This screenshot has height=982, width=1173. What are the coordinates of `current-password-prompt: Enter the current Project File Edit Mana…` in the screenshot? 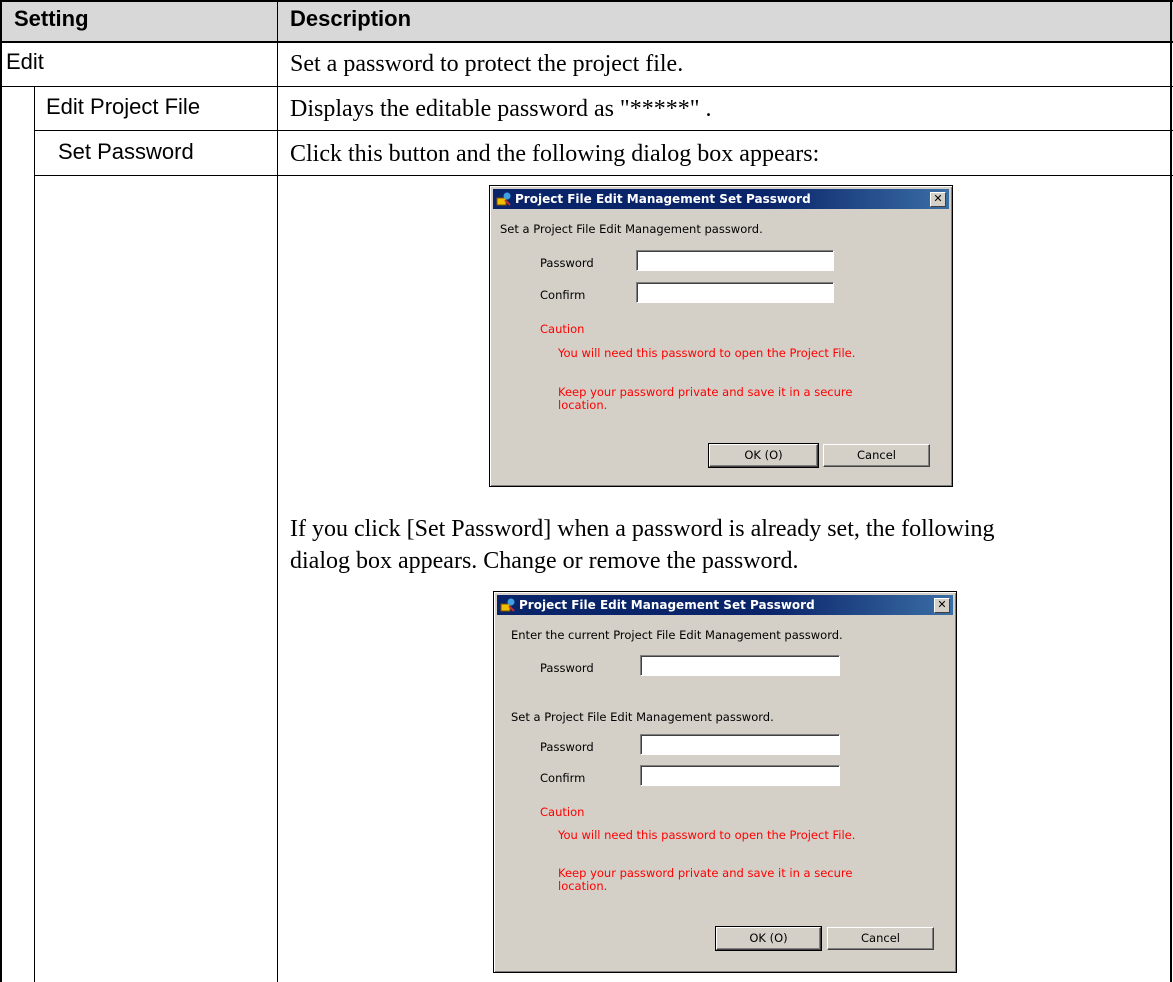 It's located at (677, 635).